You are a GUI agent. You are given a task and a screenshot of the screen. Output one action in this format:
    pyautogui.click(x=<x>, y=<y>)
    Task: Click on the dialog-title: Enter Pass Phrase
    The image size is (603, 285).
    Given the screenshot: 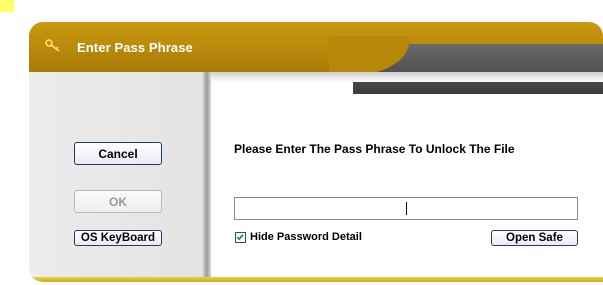 What is the action you would take?
    pyautogui.click(x=135, y=47)
    